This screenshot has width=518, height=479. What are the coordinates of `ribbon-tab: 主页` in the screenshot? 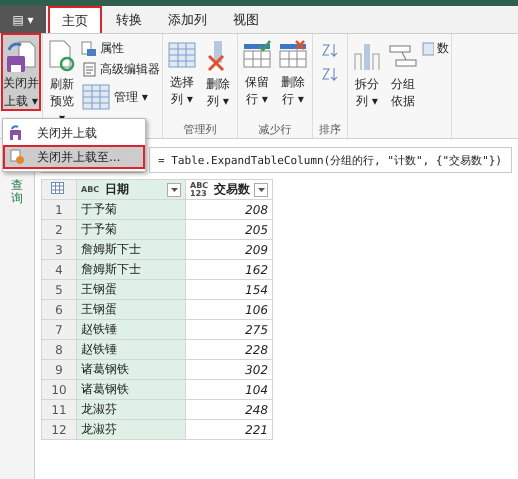 It's located at (75, 19).